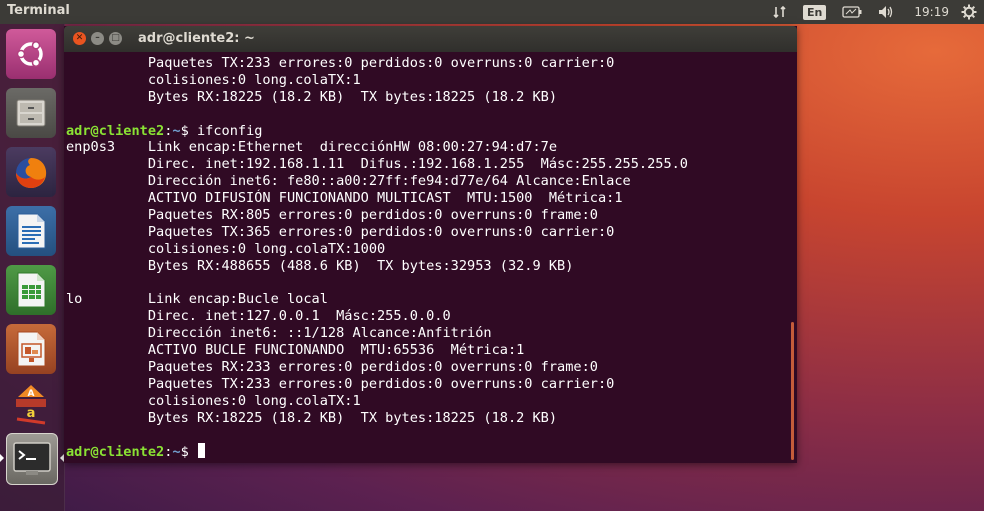 The image size is (984, 511). I want to click on text-cursor, so click(201, 451).